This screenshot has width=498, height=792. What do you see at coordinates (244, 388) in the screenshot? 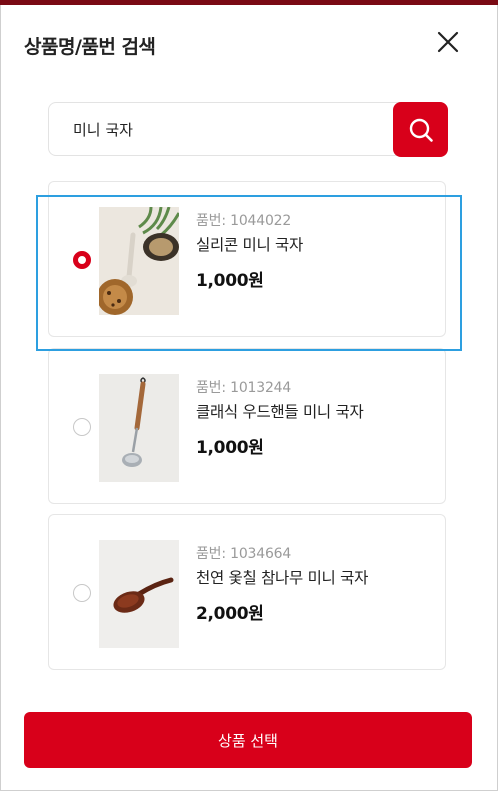
I see `product-code: 품번: 1013244` at bounding box center [244, 388].